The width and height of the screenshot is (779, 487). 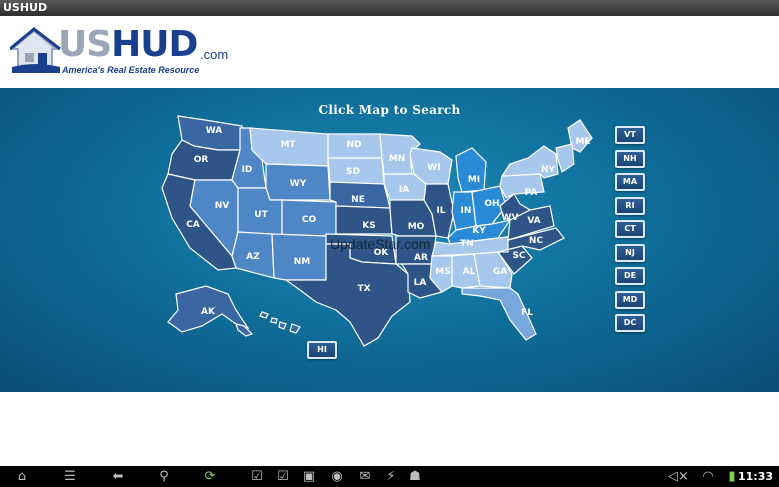 What do you see at coordinates (630, 182) in the screenshot?
I see `state-button-ma: MA` at bounding box center [630, 182].